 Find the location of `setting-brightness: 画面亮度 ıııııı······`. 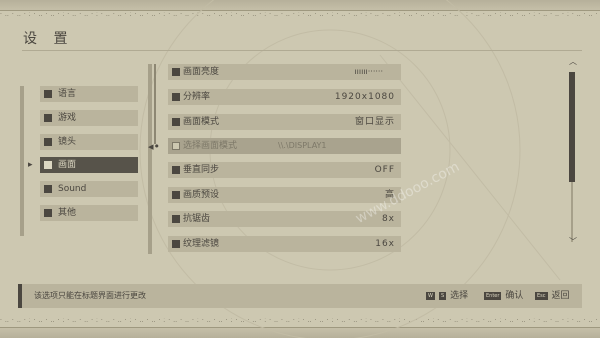

setting-brightness: 画面亮度 ıııııı······ is located at coordinates (284, 72).